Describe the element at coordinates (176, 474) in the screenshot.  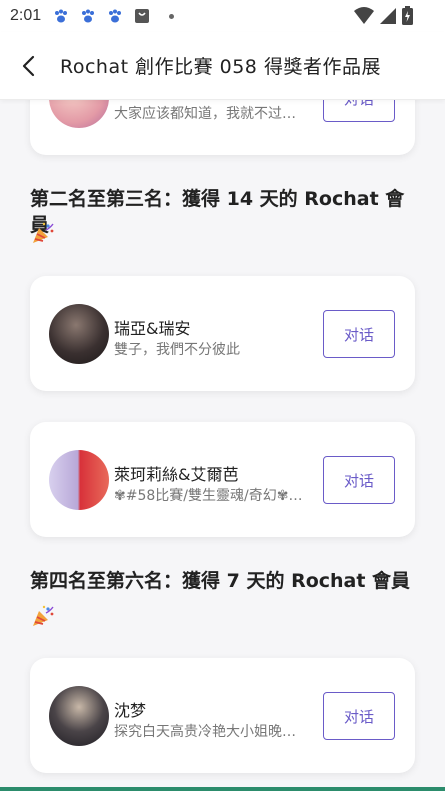
I see `card-name: 萊珂莉絲&艾爾芭` at that location.